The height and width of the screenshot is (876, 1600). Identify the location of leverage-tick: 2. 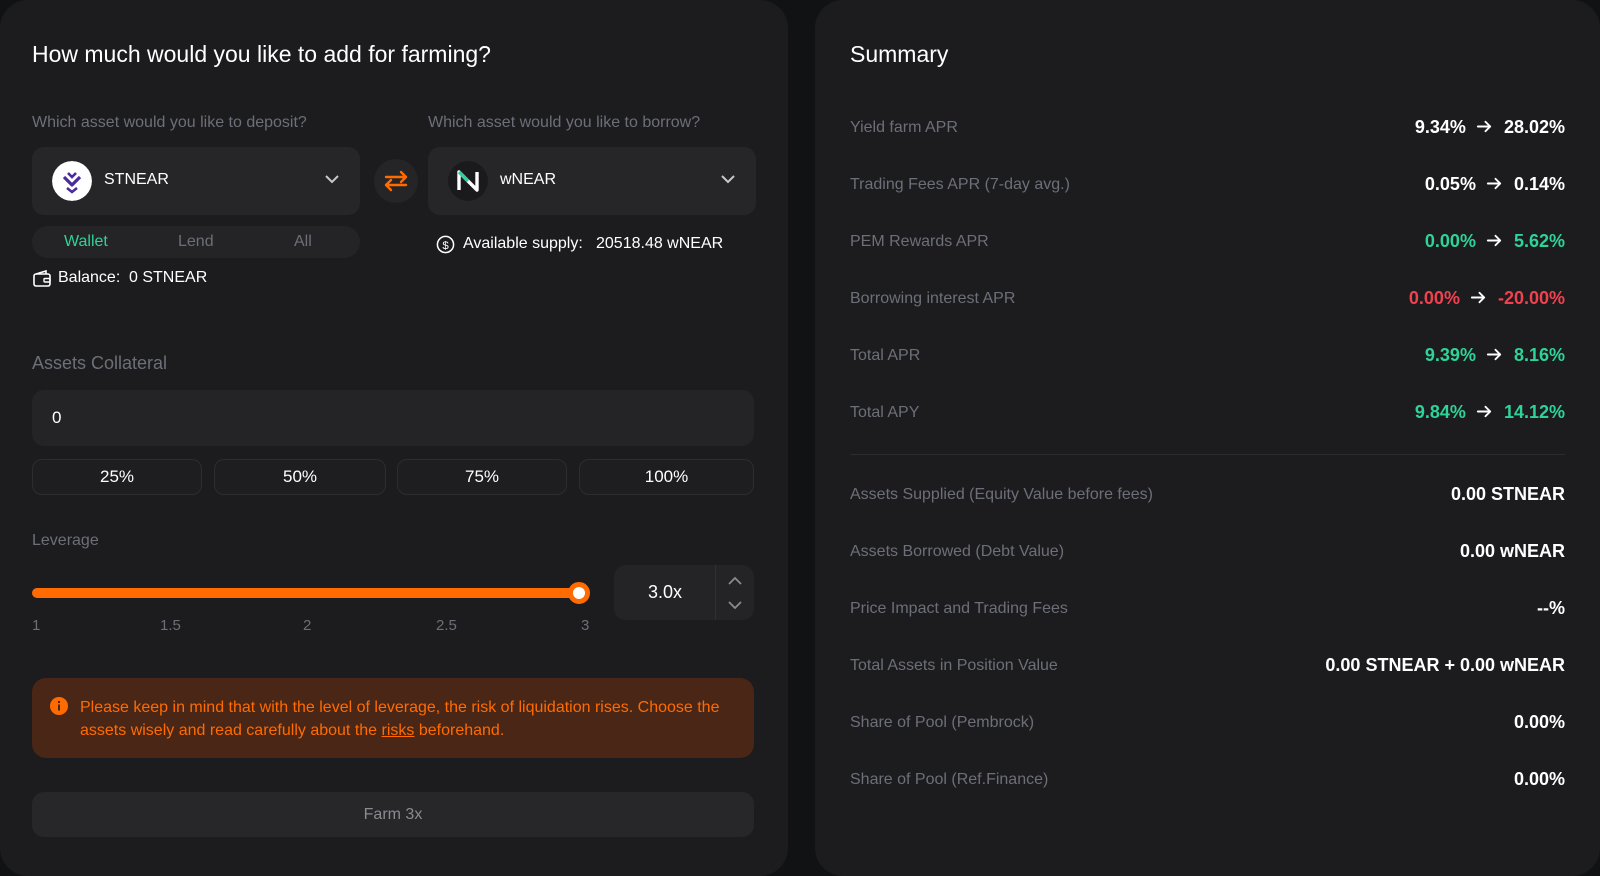
(307, 625).